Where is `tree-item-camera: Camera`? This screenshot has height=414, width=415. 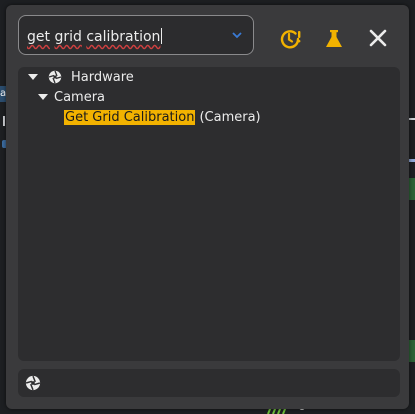
tree-item-camera: Camera is located at coordinates (71, 97).